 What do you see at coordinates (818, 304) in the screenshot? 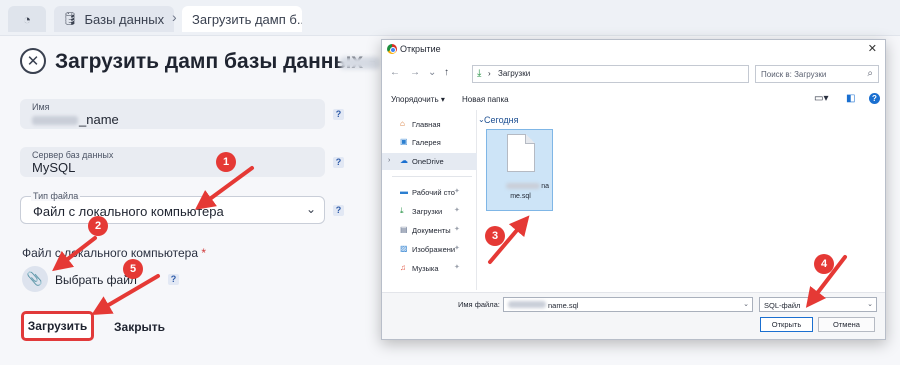
I see `filetype-select: SQL-файл ⌄` at bounding box center [818, 304].